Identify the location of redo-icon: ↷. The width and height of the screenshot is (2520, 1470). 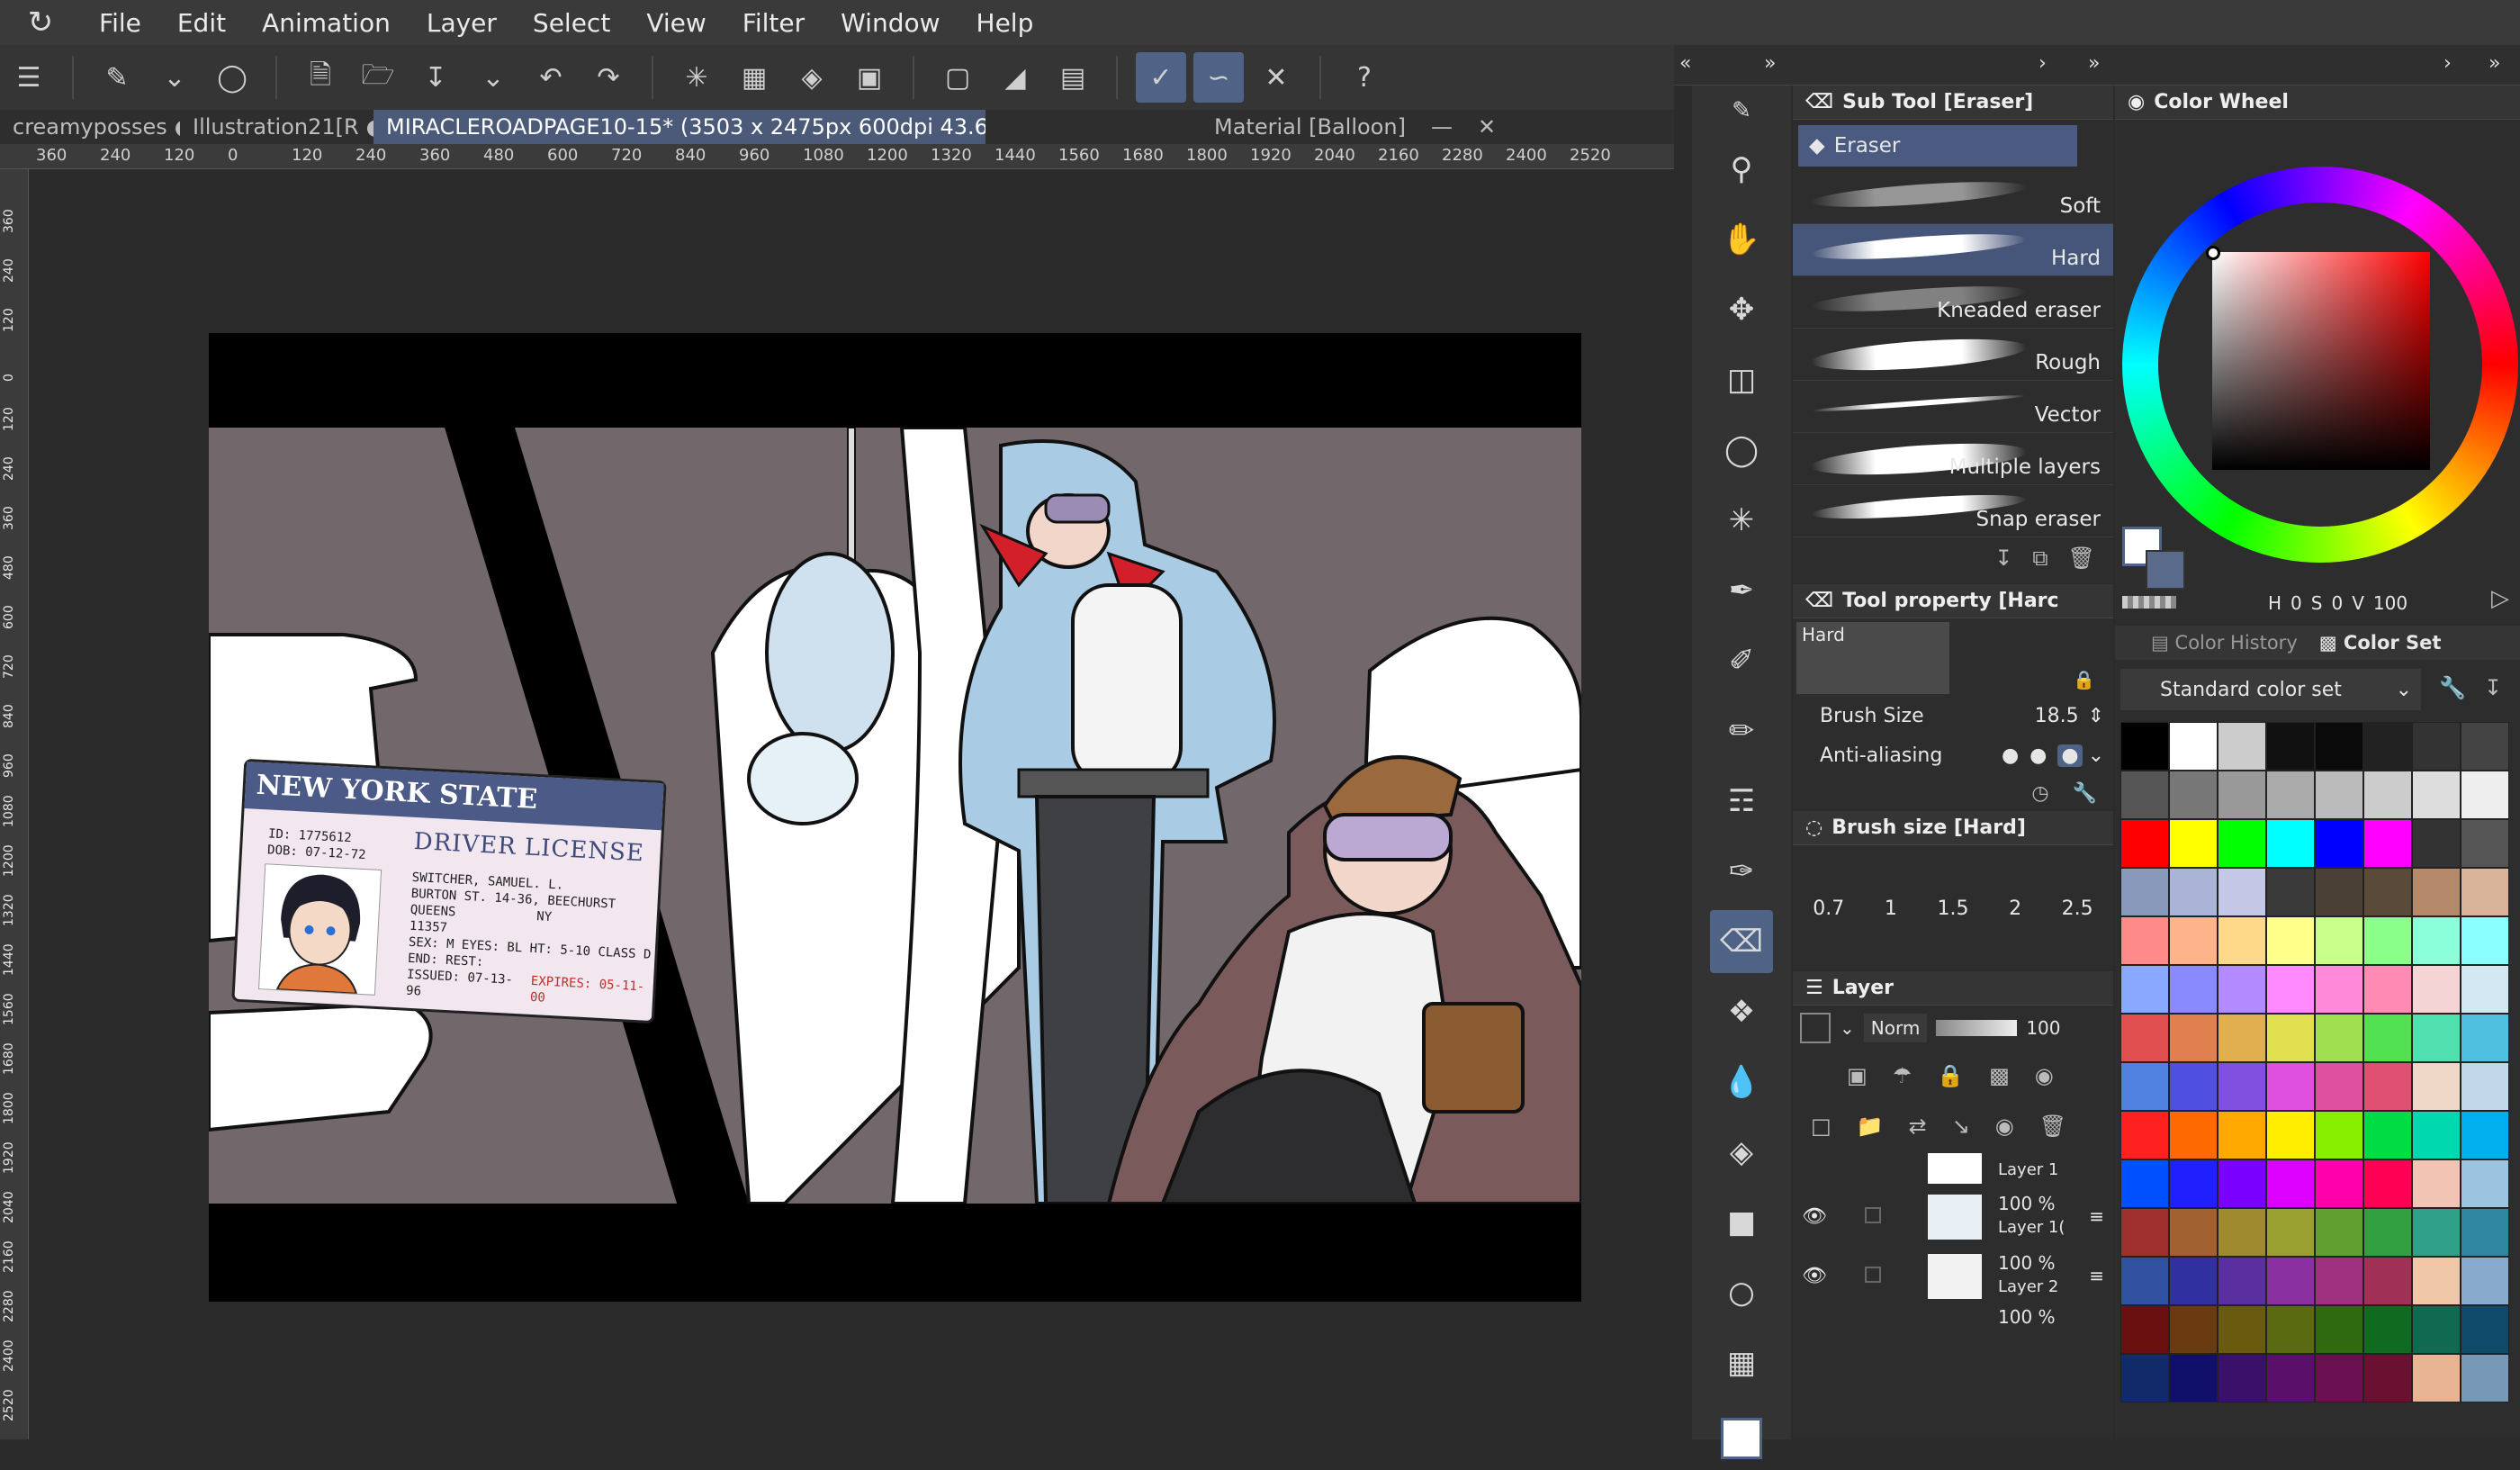
(608, 77).